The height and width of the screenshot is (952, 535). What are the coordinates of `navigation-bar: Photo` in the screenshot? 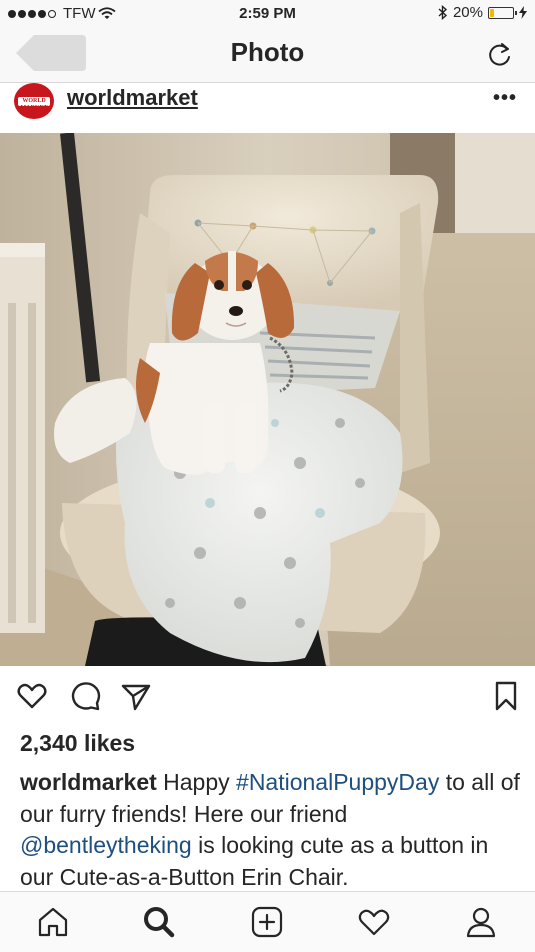 It's located at (267, 54).